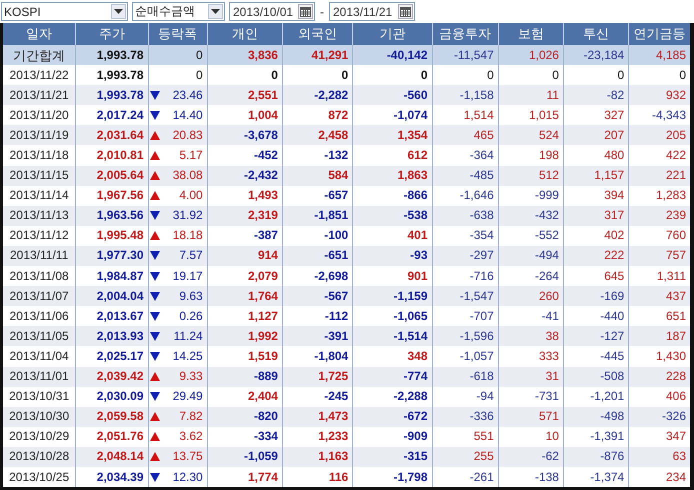 The height and width of the screenshot is (490, 694). Describe the element at coordinates (596, 115) in the screenshot. I see `amount-cell: 327` at that location.